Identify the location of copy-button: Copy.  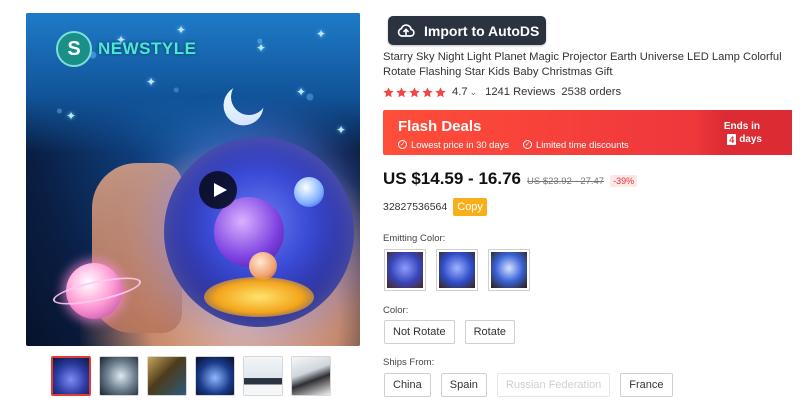
(470, 207).